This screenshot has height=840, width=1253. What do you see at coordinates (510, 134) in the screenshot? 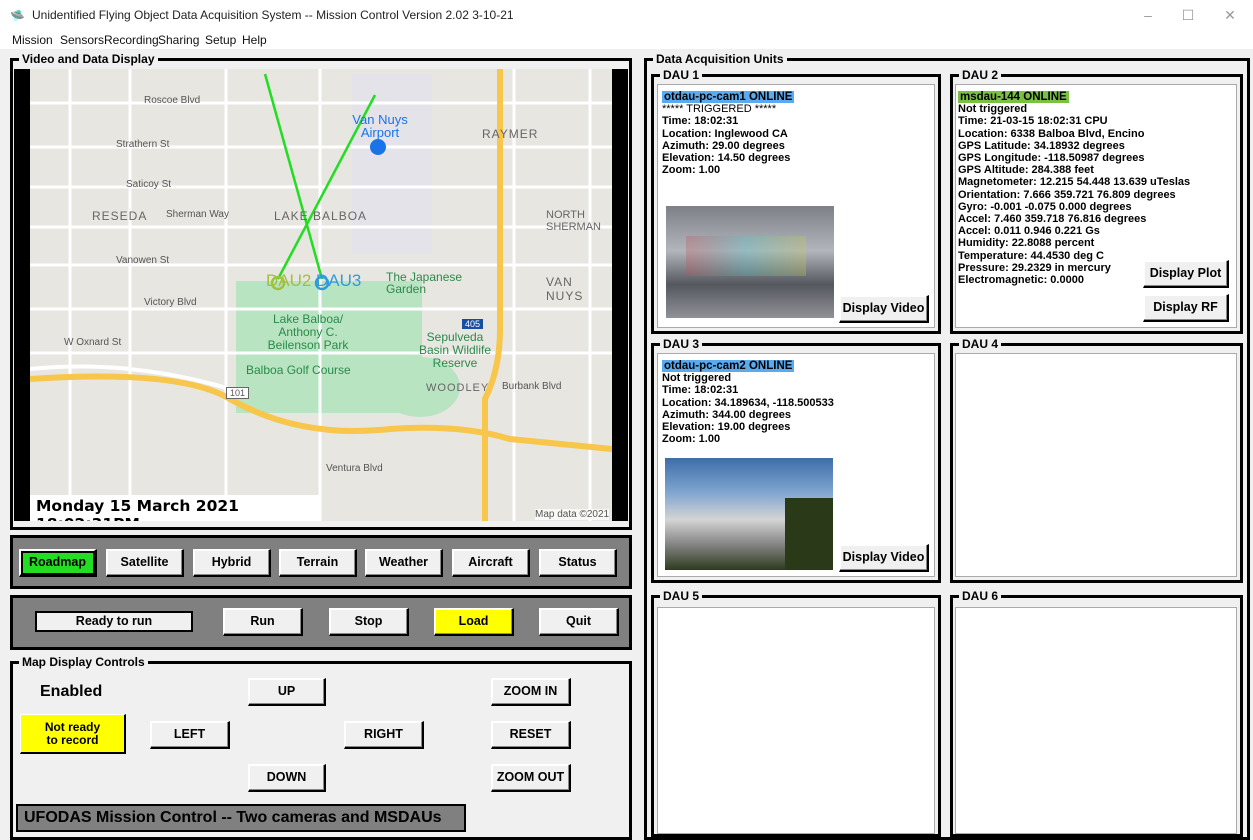
I see `map-label-raymer: RAYMER` at bounding box center [510, 134].